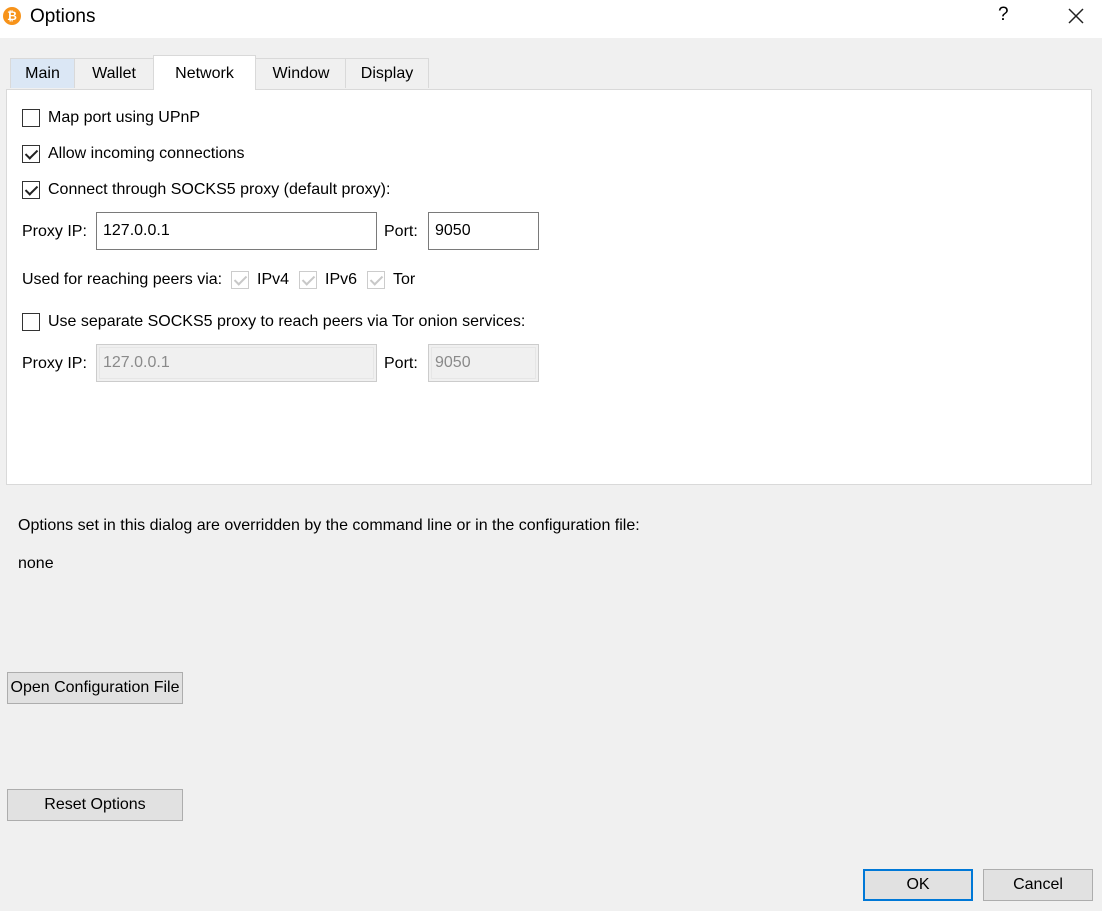  I want to click on reach-ipv6-row: IPv6, so click(328, 280).